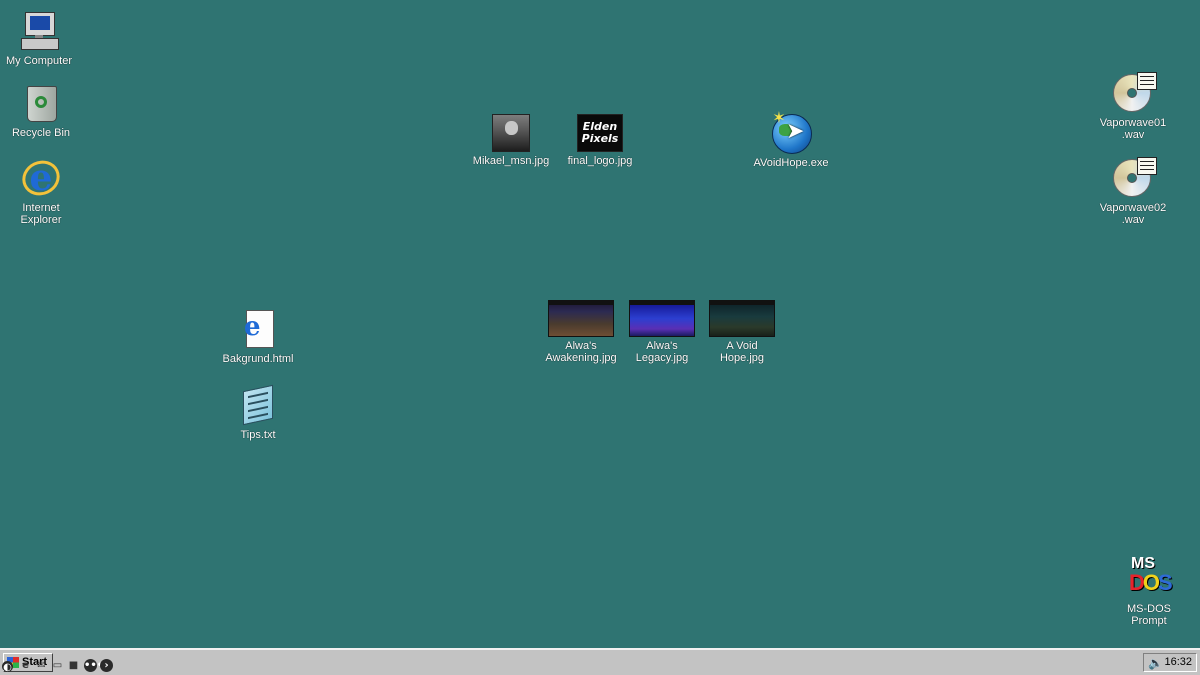 This screenshot has width=1200, height=675. I want to click on icon-label: MS-DOS Prompt, so click(1149, 615).